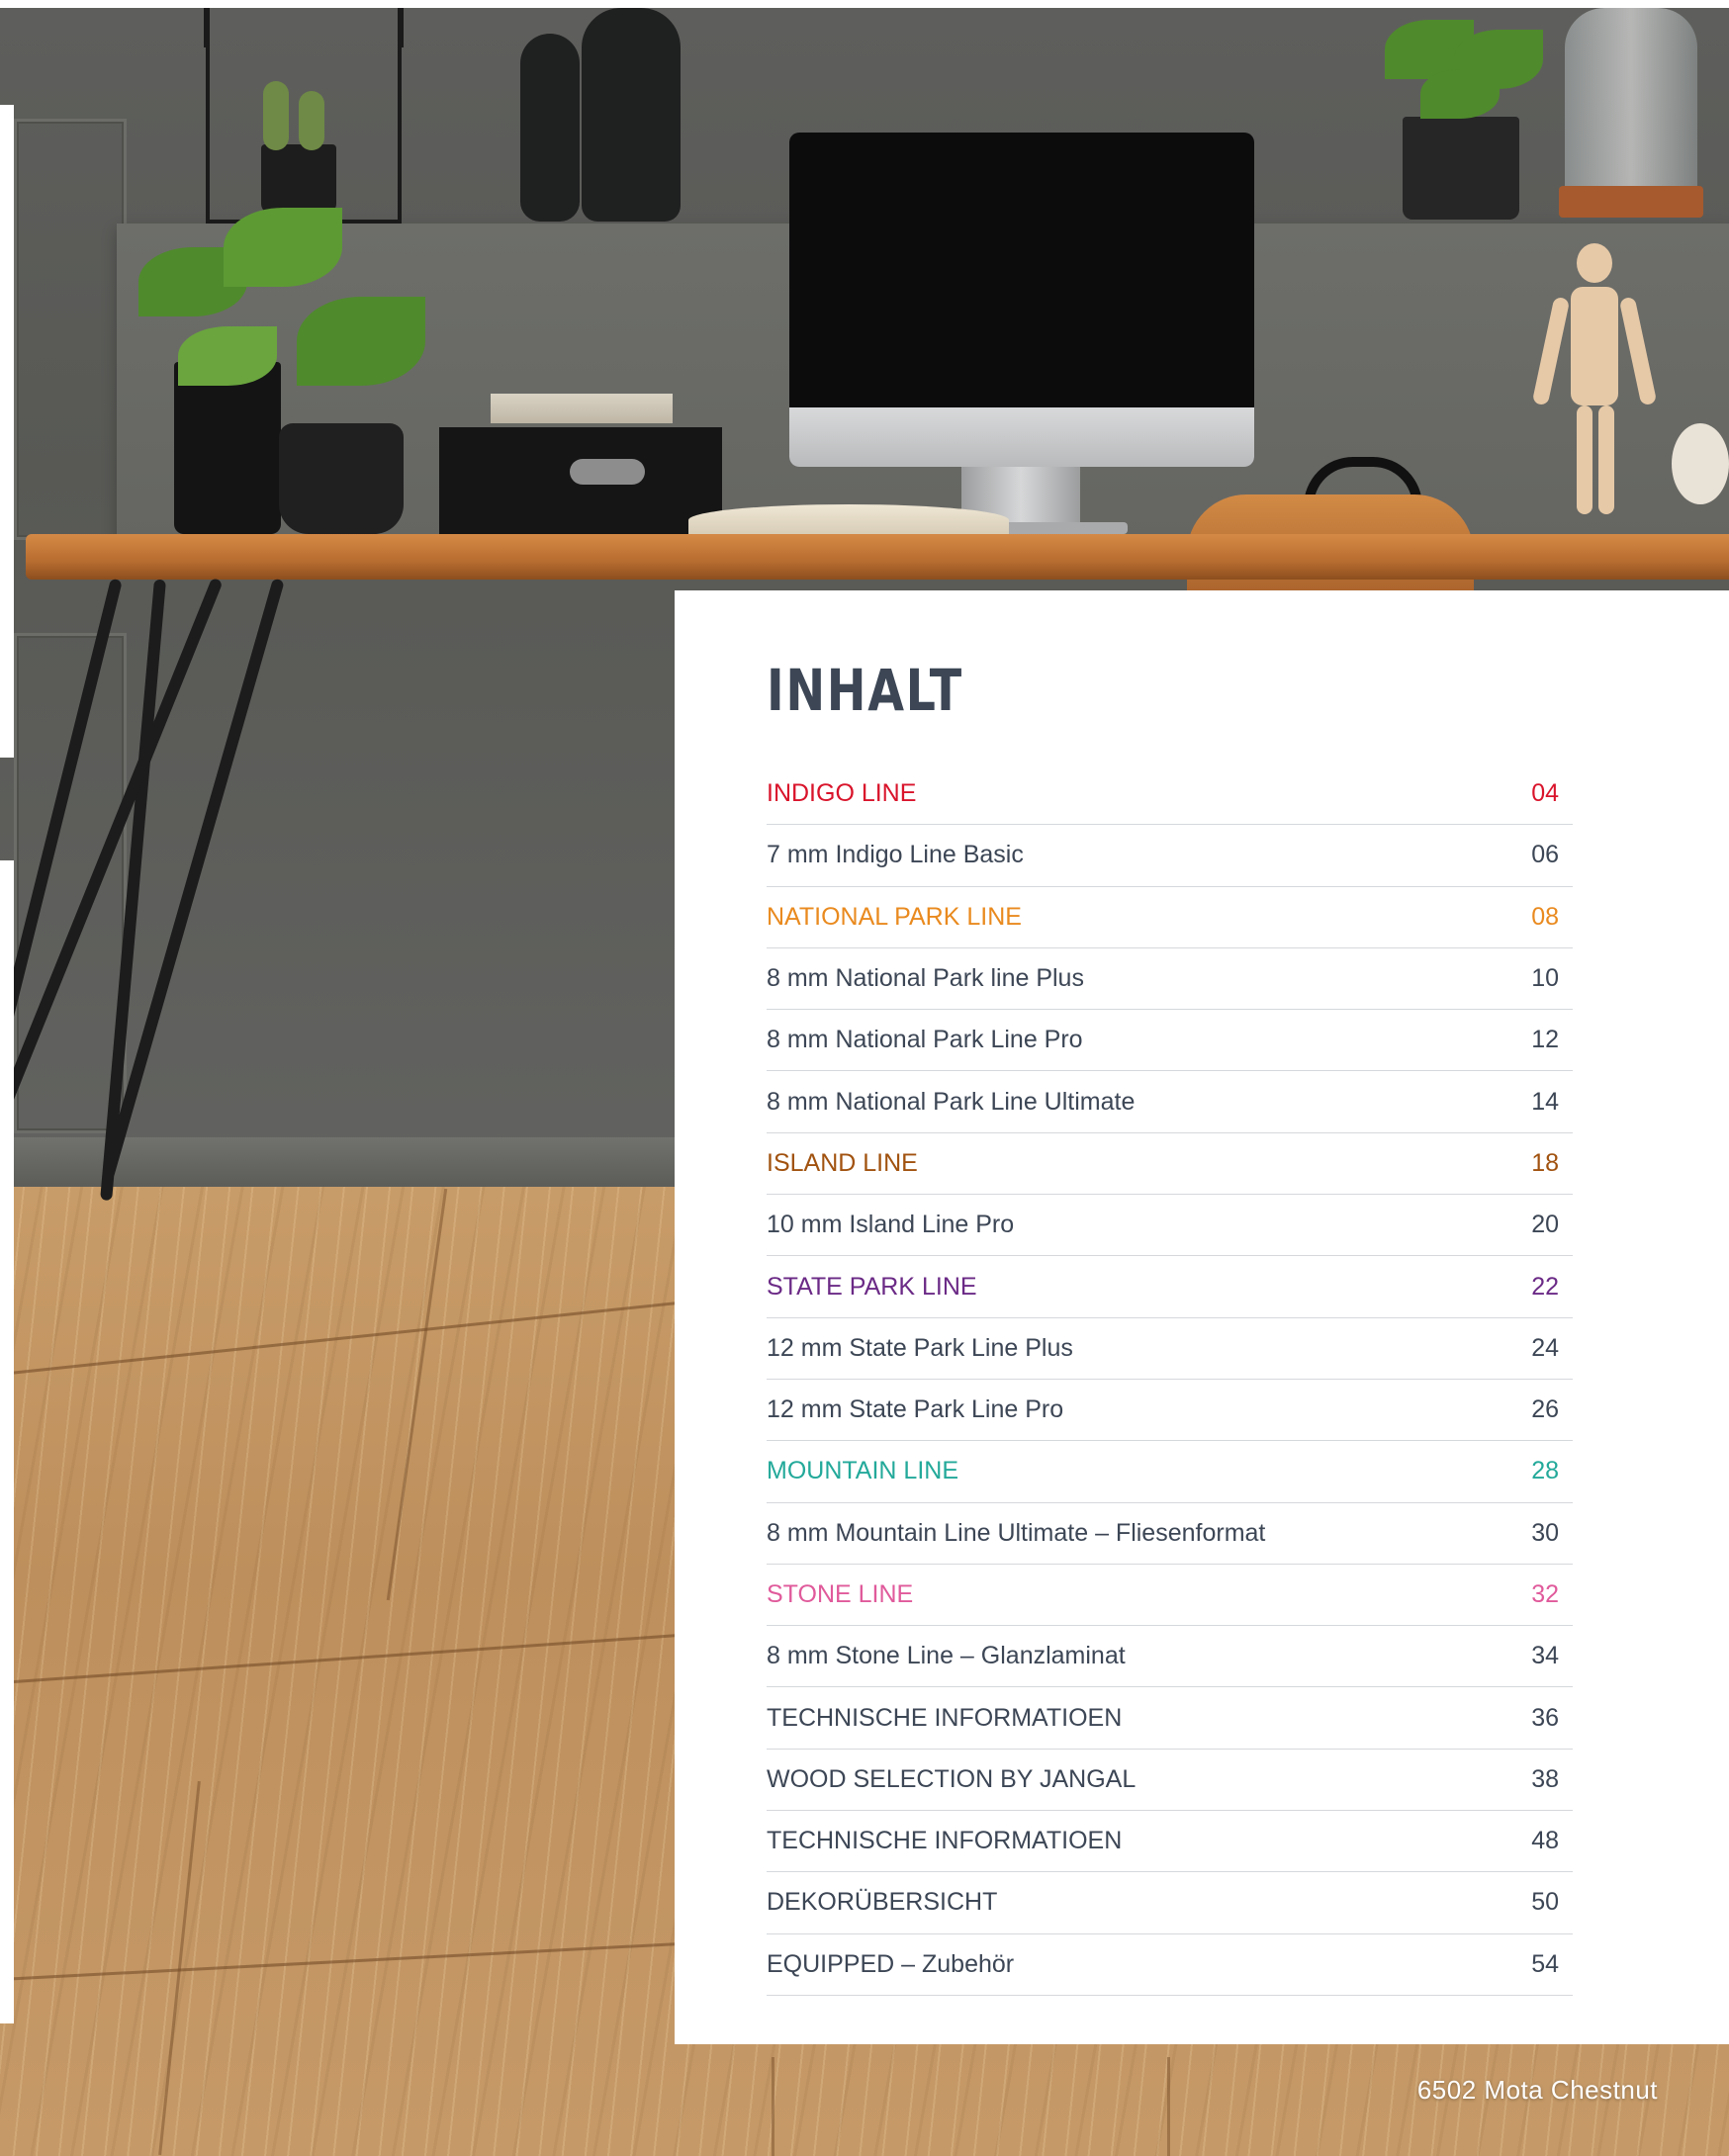 This screenshot has width=1729, height=2156. Describe the element at coordinates (891, 1963) in the screenshot. I see `toc-entry-label: EQUIPPED – Zubehör` at that location.